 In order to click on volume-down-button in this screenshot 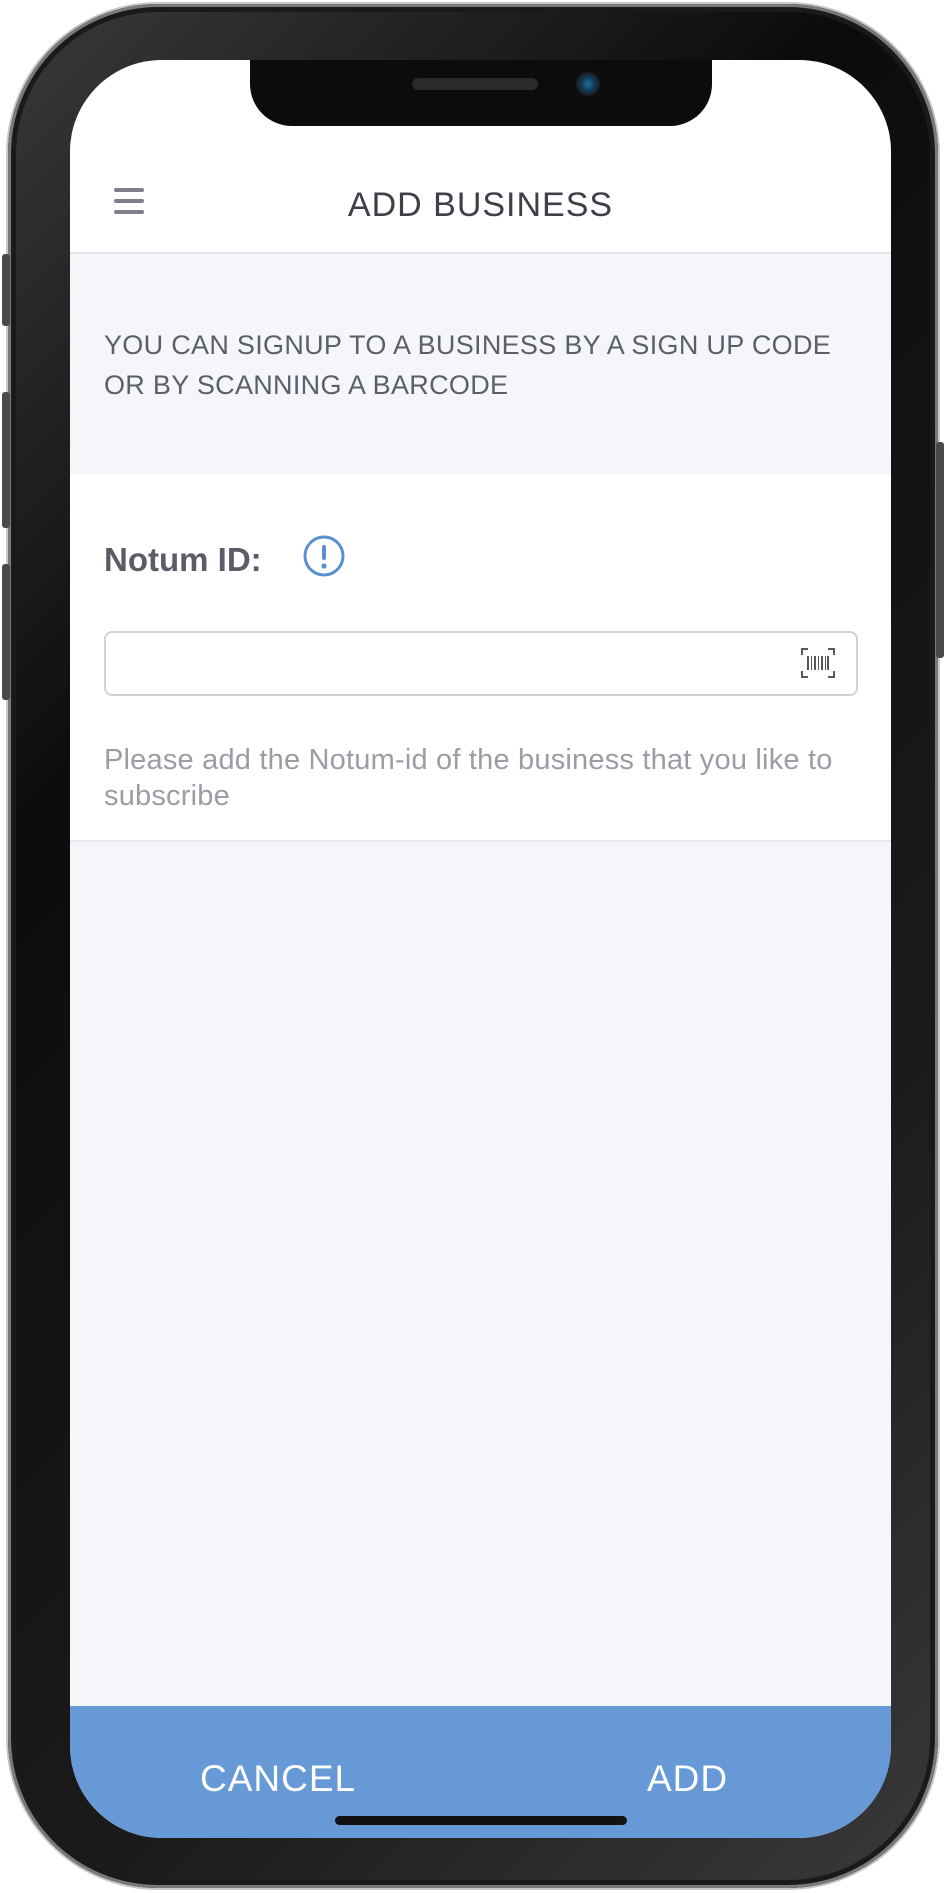, I will do `click(6, 632)`.